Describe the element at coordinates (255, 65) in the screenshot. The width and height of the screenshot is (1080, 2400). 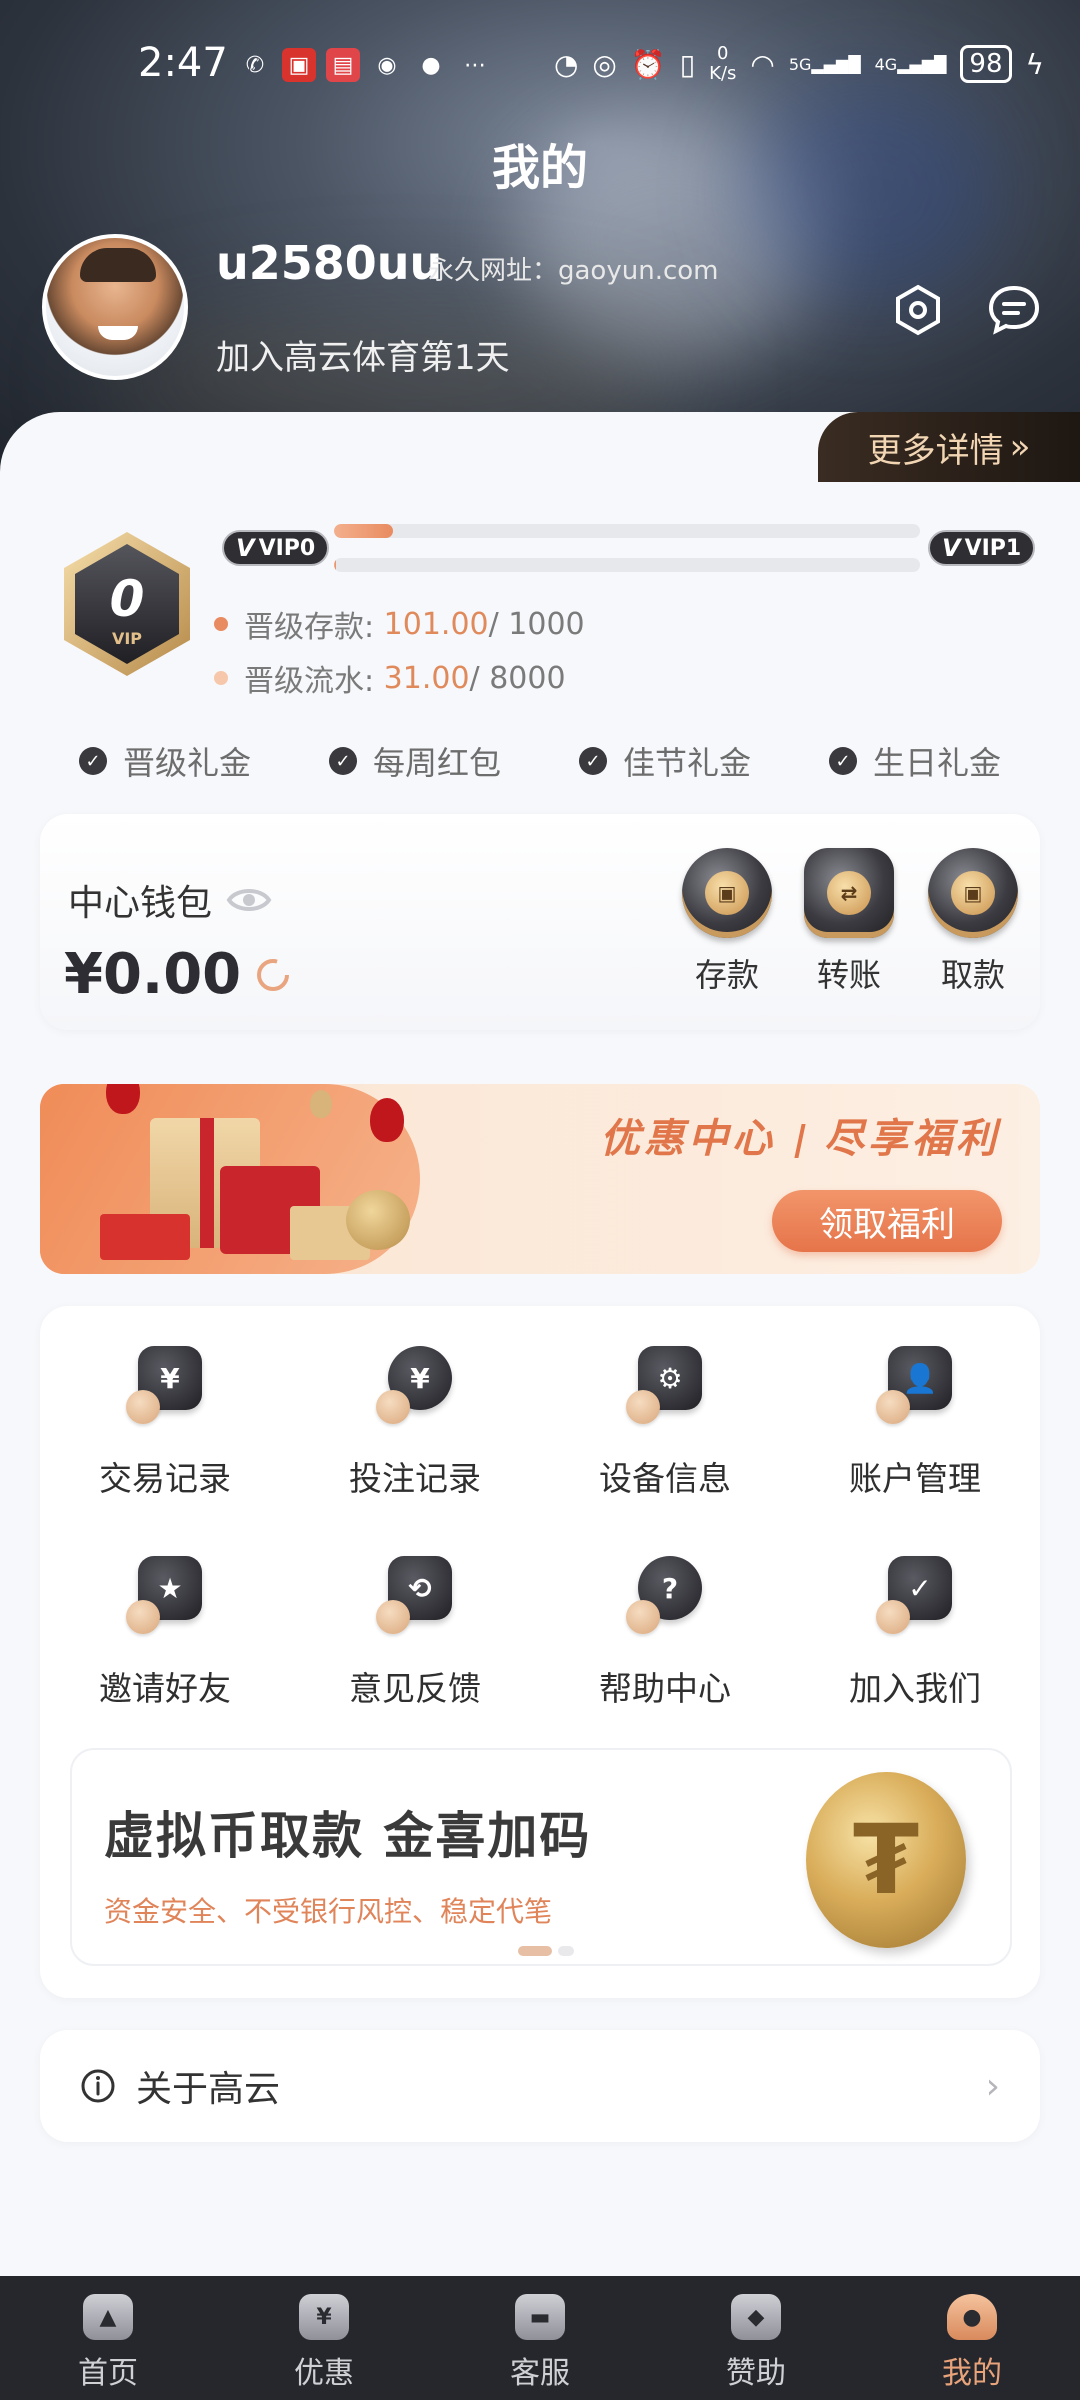
I see `missed-call-icon: ✆` at that location.